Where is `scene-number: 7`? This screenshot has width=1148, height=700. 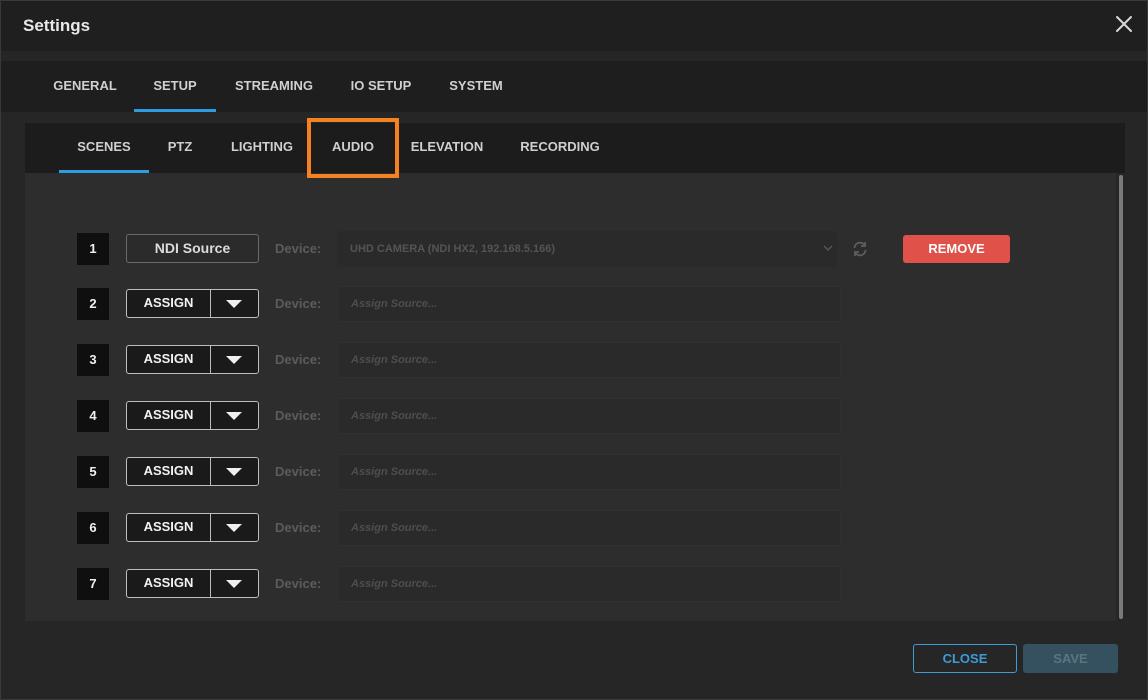
scene-number: 7 is located at coordinates (93, 584).